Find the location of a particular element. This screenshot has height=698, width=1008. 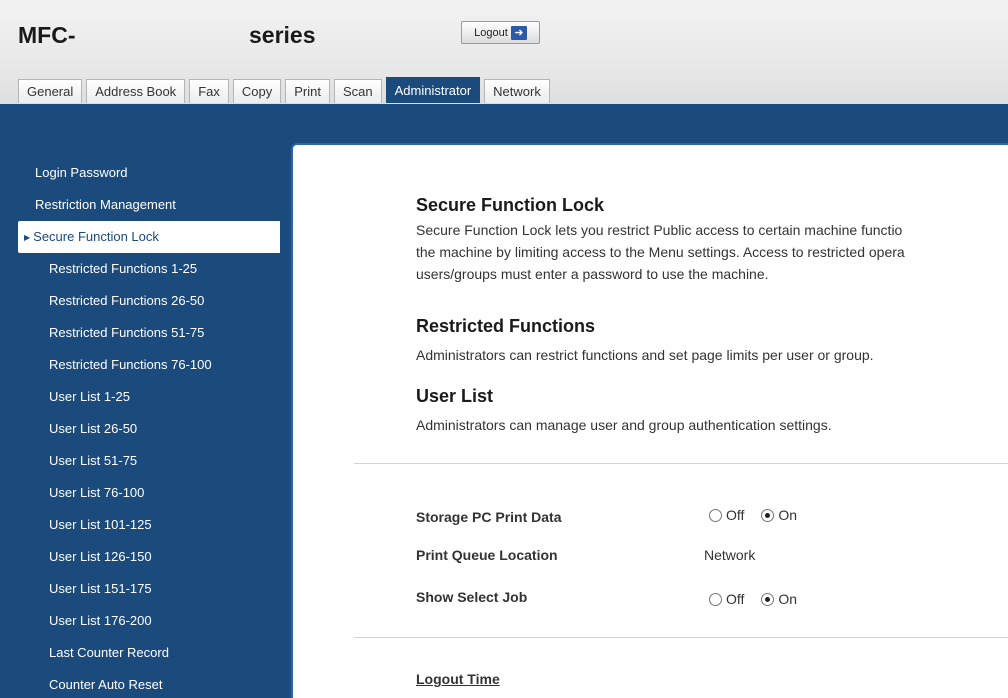

showjob-on-label: On is located at coordinates (788, 599).